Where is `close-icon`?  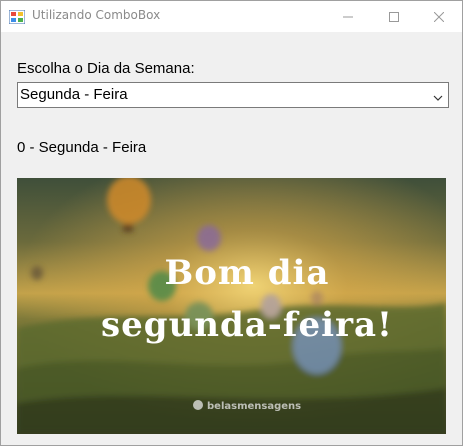
close-icon is located at coordinates (439, 16).